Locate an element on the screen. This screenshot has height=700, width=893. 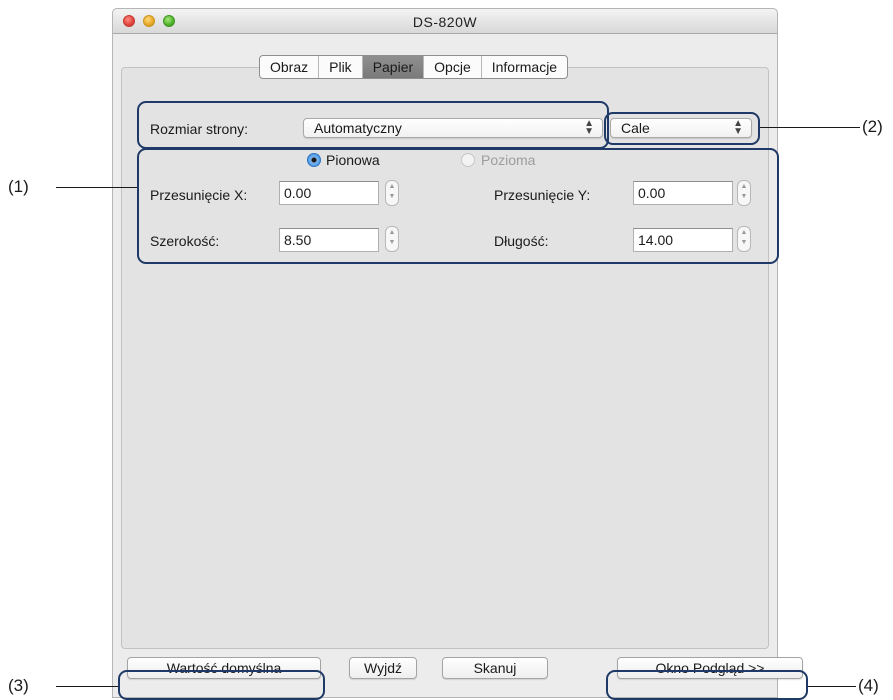
width-label: Szerokość: is located at coordinates (185, 241).